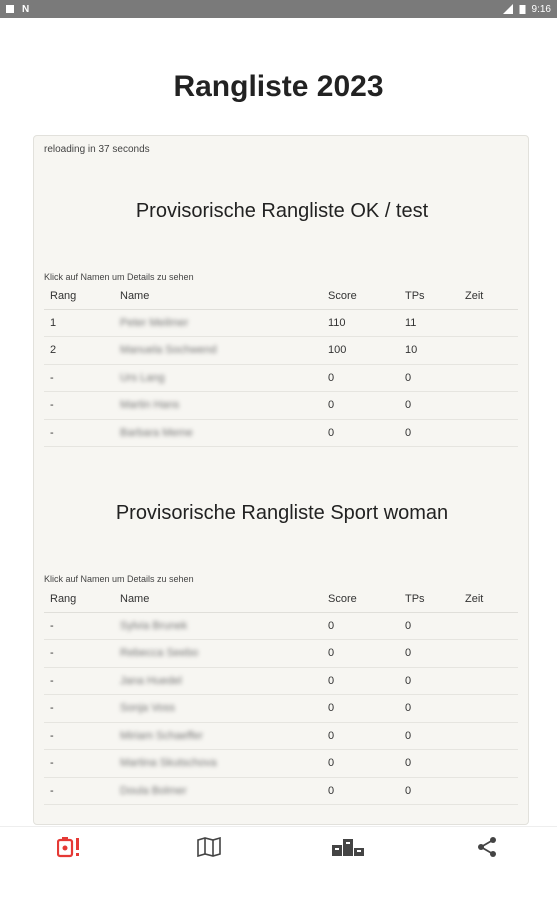  What do you see at coordinates (168, 350) in the screenshot?
I see `participant-name-link: Manuela Sochwend` at bounding box center [168, 350].